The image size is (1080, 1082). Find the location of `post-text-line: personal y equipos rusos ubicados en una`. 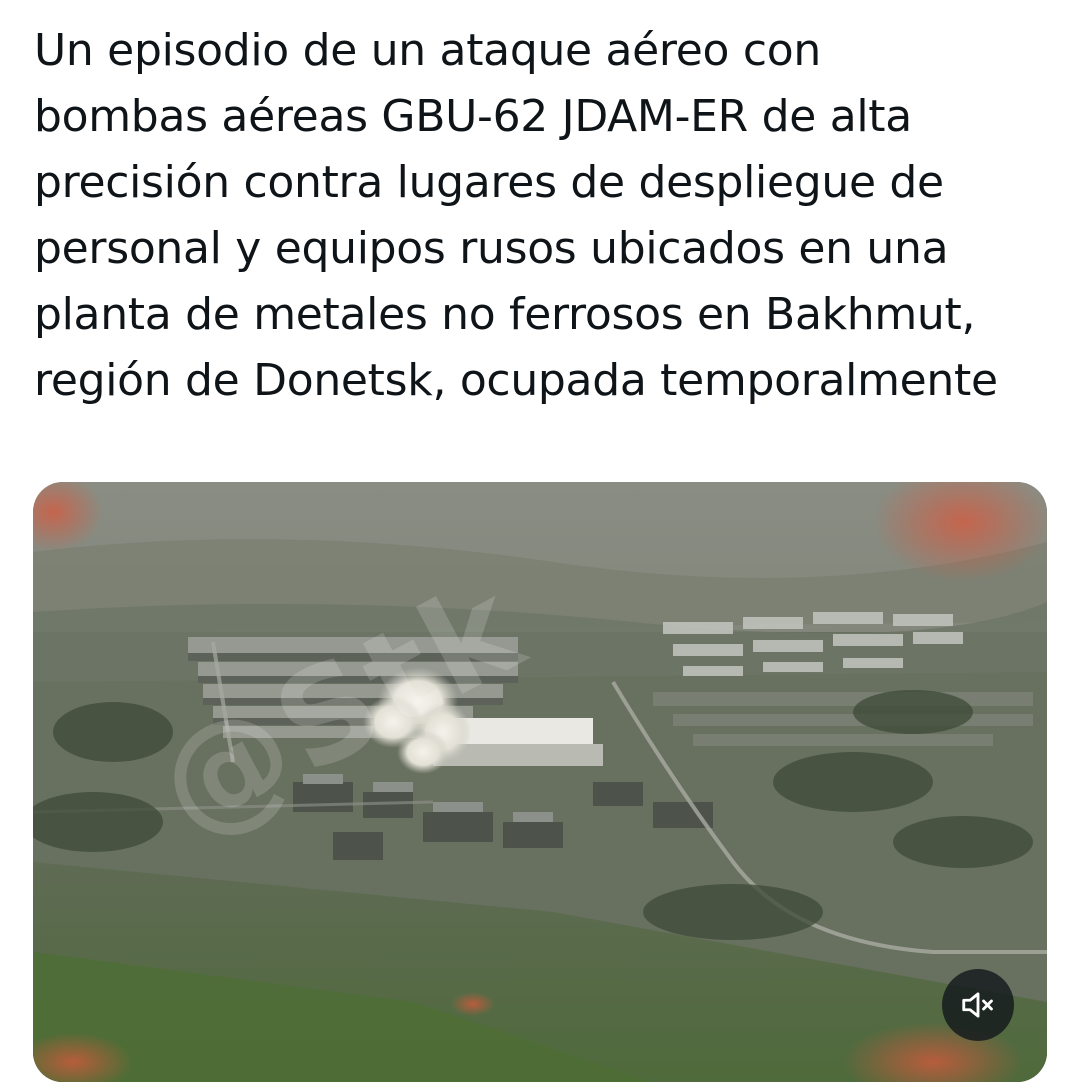

post-text-line: personal y equipos rusos ubicados en una is located at coordinates (491, 248).